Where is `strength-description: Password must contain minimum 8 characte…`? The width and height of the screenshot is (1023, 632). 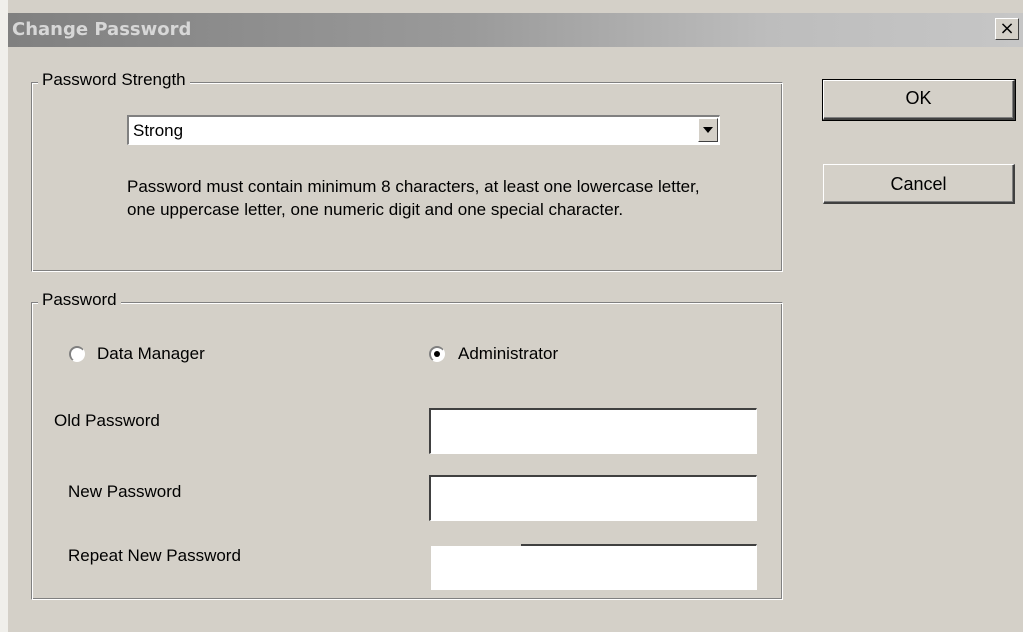
strength-description: Password must contain minimum 8 characte… is located at coordinates (413, 198).